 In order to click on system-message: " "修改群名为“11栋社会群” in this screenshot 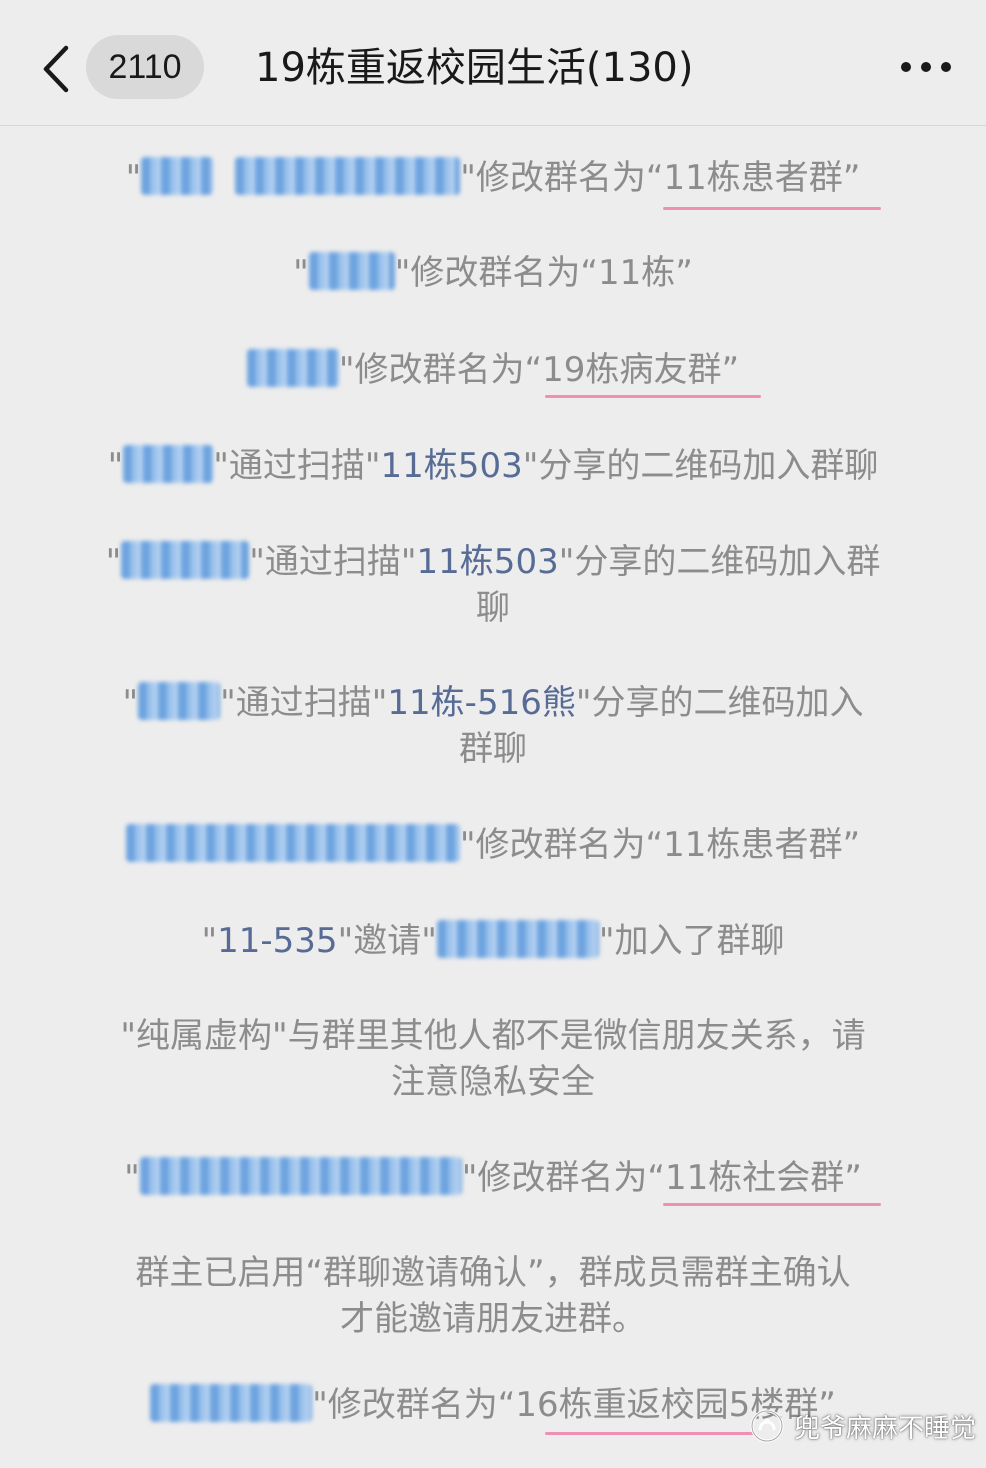, I will do `click(493, 1177)`.